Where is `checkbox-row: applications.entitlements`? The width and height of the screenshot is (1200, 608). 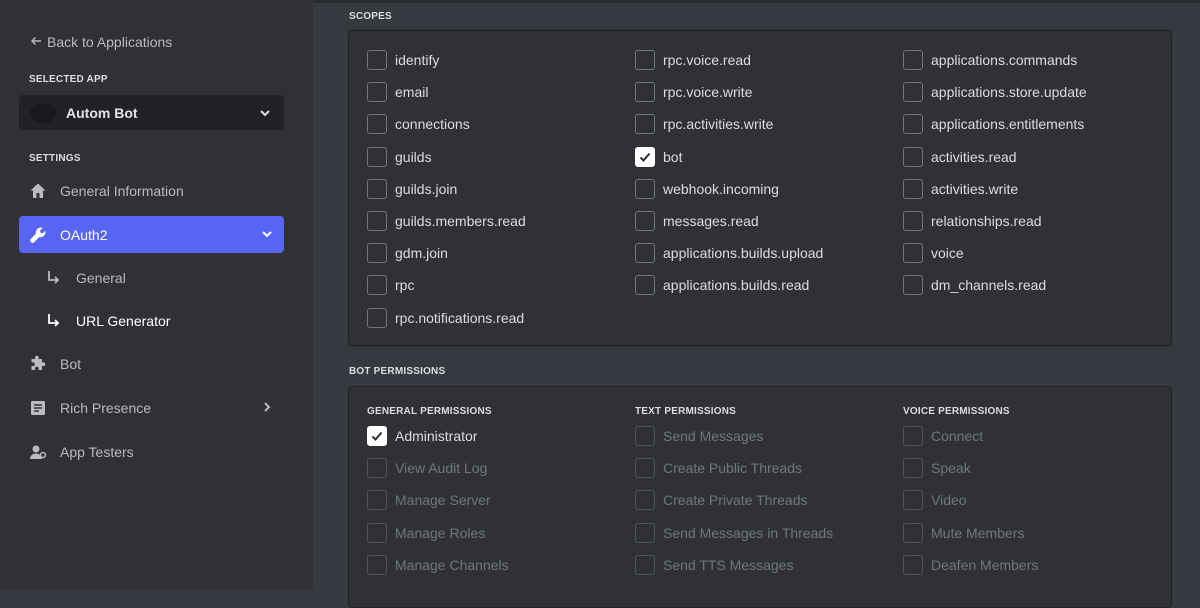 checkbox-row: applications.entitlements is located at coordinates (993, 124).